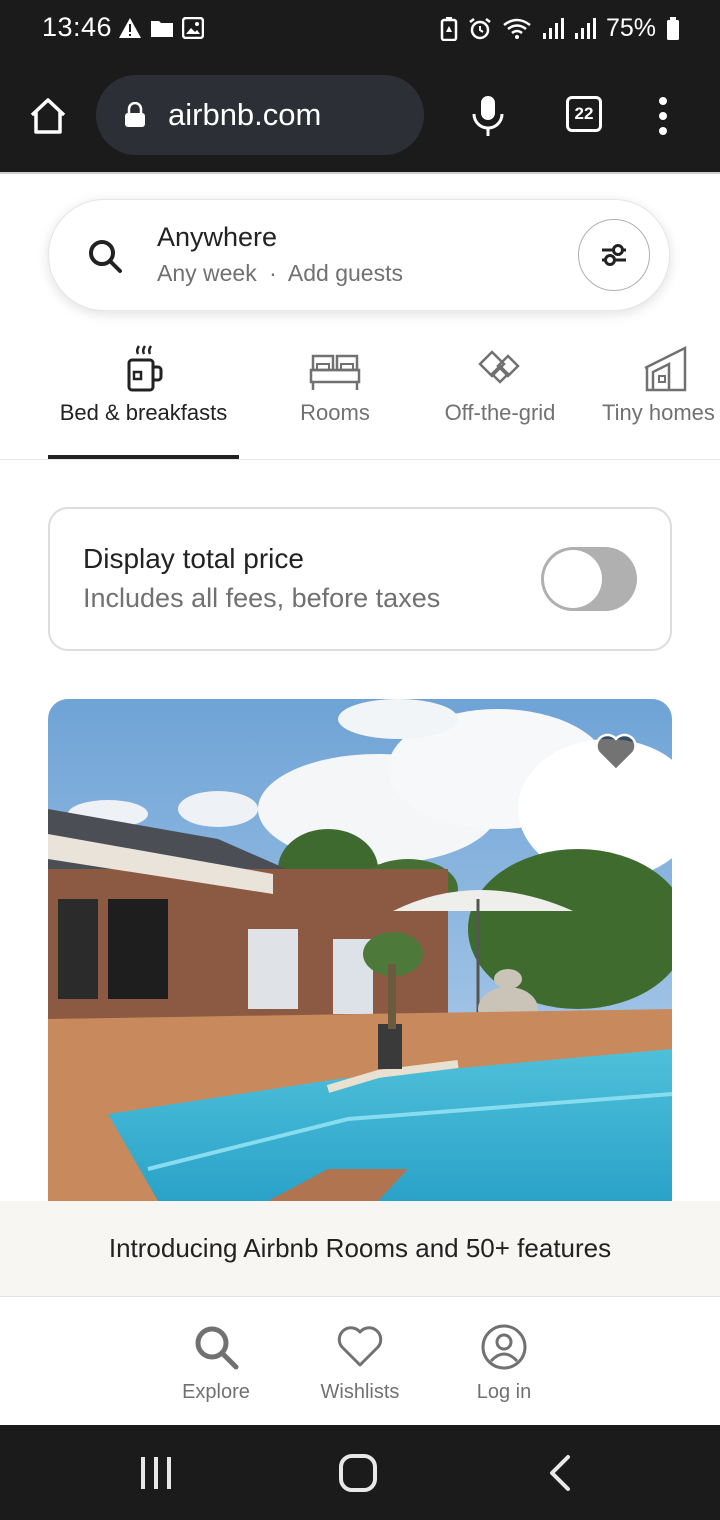 The image size is (720, 1520). Describe the element at coordinates (193, 558) in the screenshot. I see `price-toggle-title: Display total price` at that location.